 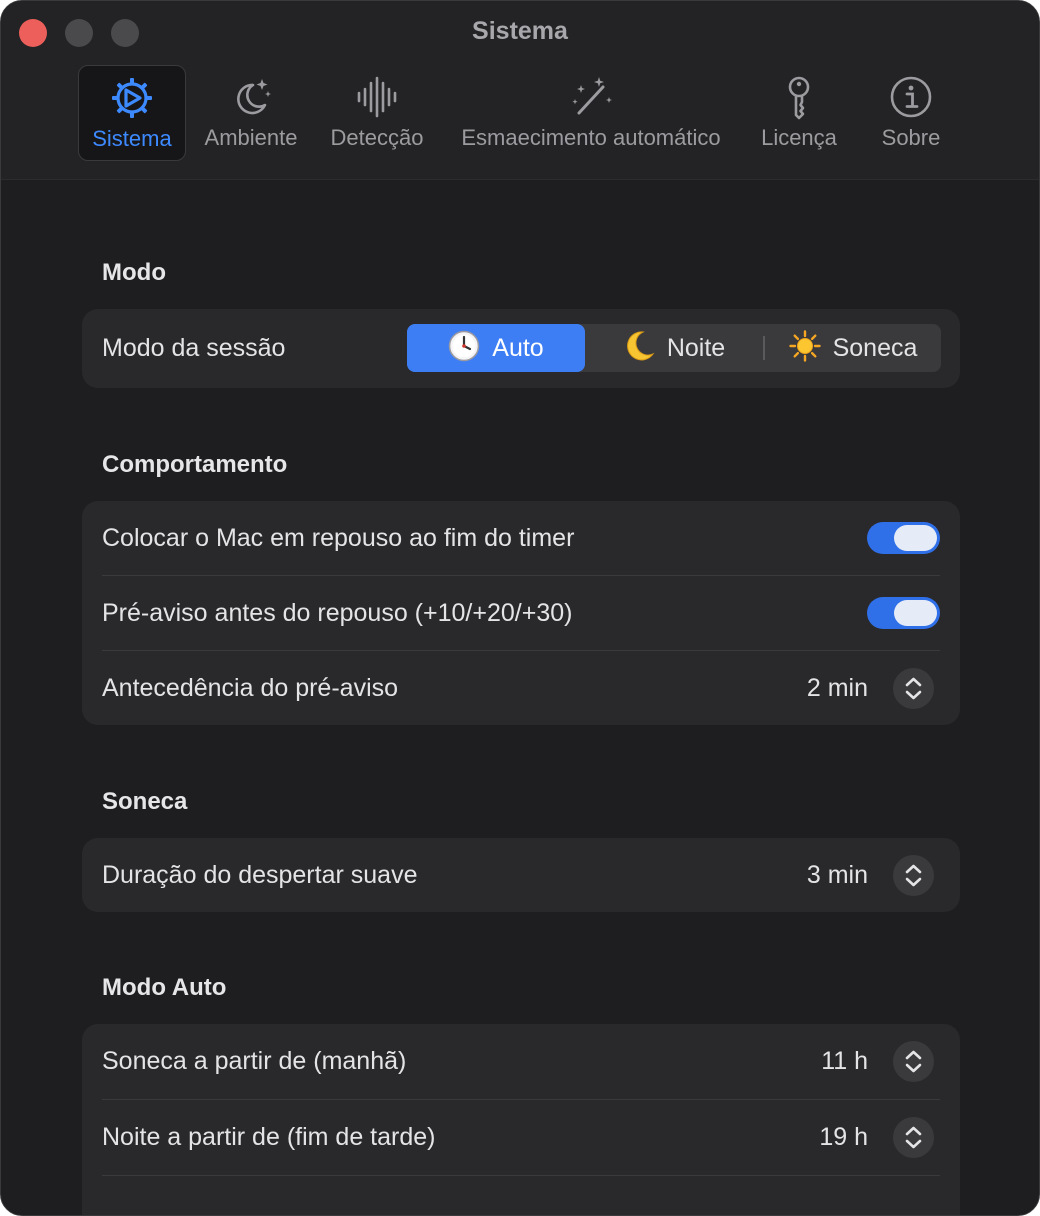 I want to click on clock-icon, so click(x=464, y=346).